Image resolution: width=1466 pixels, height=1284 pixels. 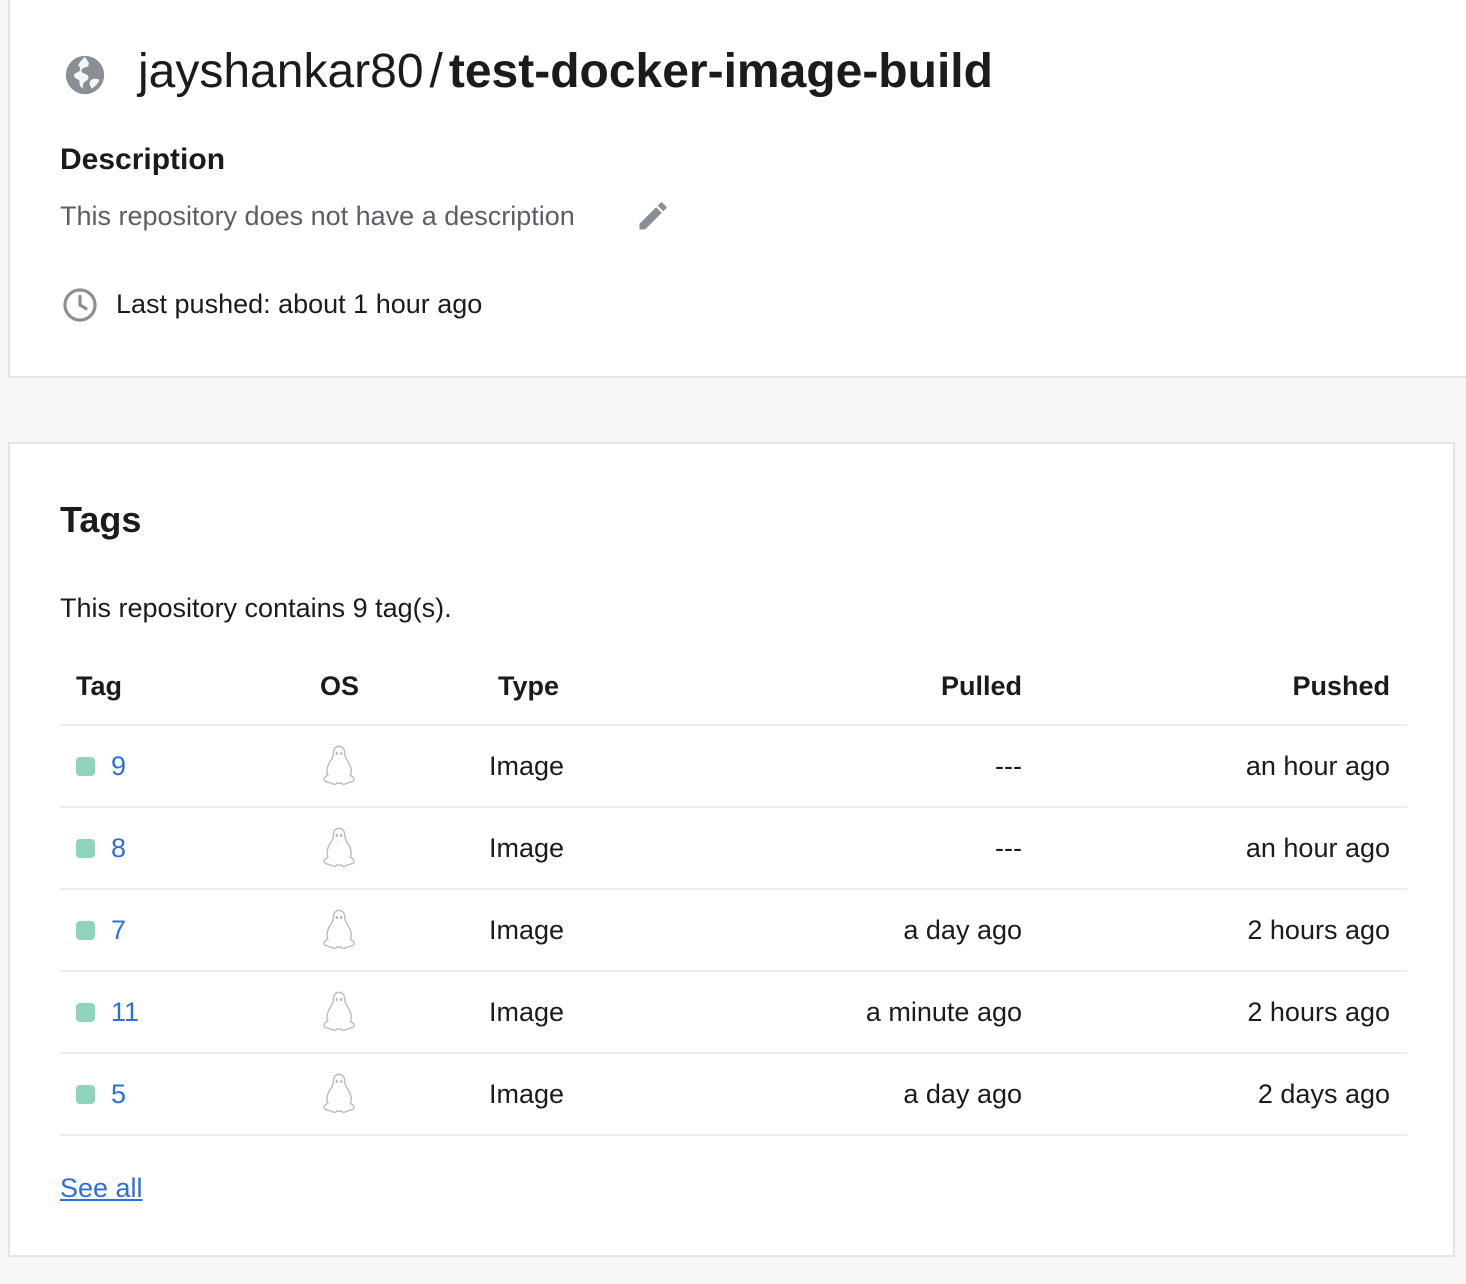 What do you see at coordinates (101, 519) in the screenshot?
I see `tags-heading: Tags` at bounding box center [101, 519].